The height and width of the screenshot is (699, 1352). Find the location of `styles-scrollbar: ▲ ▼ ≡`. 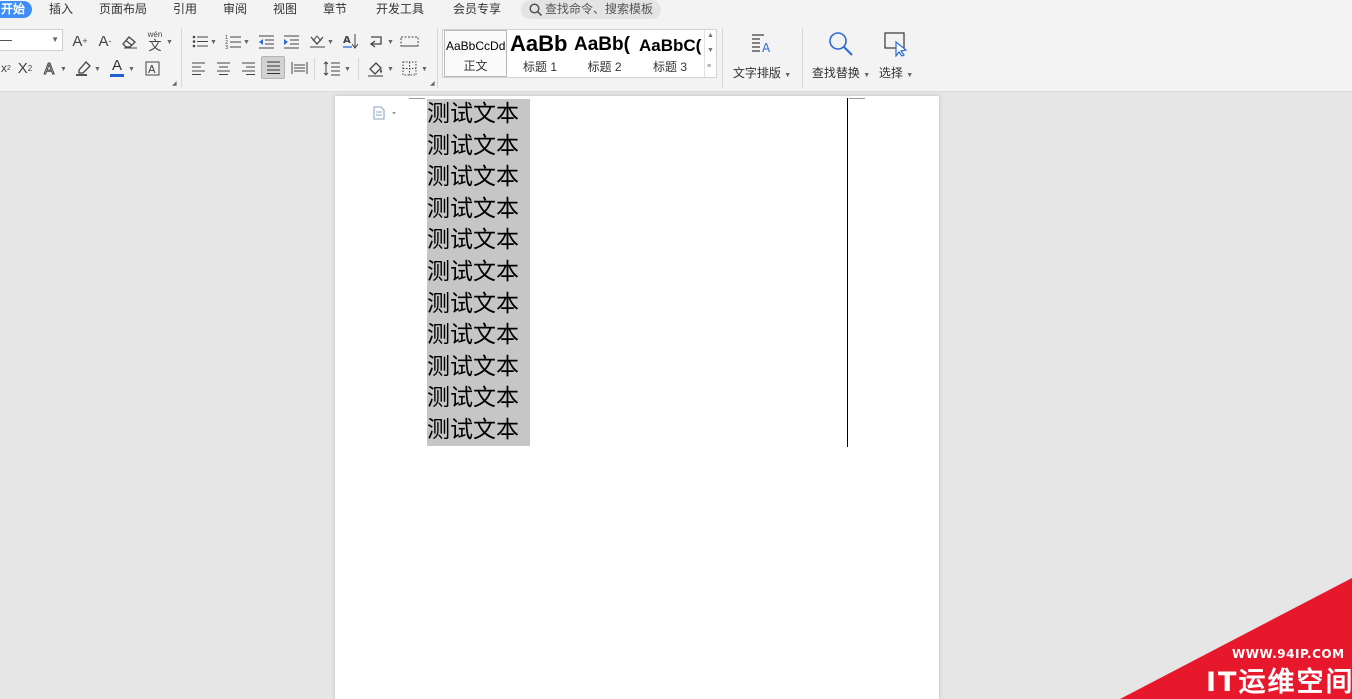

styles-scrollbar: ▲ ▼ ≡ is located at coordinates (710, 53).